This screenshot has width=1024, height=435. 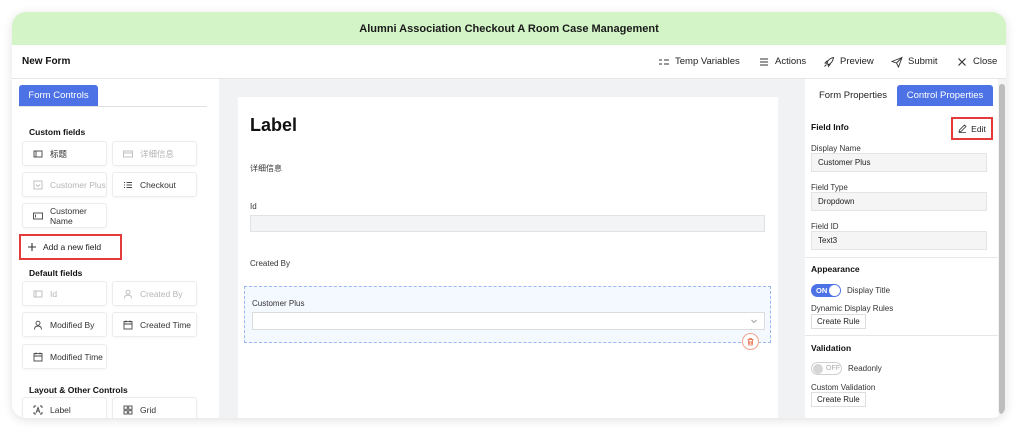 What do you see at coordinates (899, 162) in the screenshot?
I see `display-name-field: Customer Plus` at bounding box center [899, 162].